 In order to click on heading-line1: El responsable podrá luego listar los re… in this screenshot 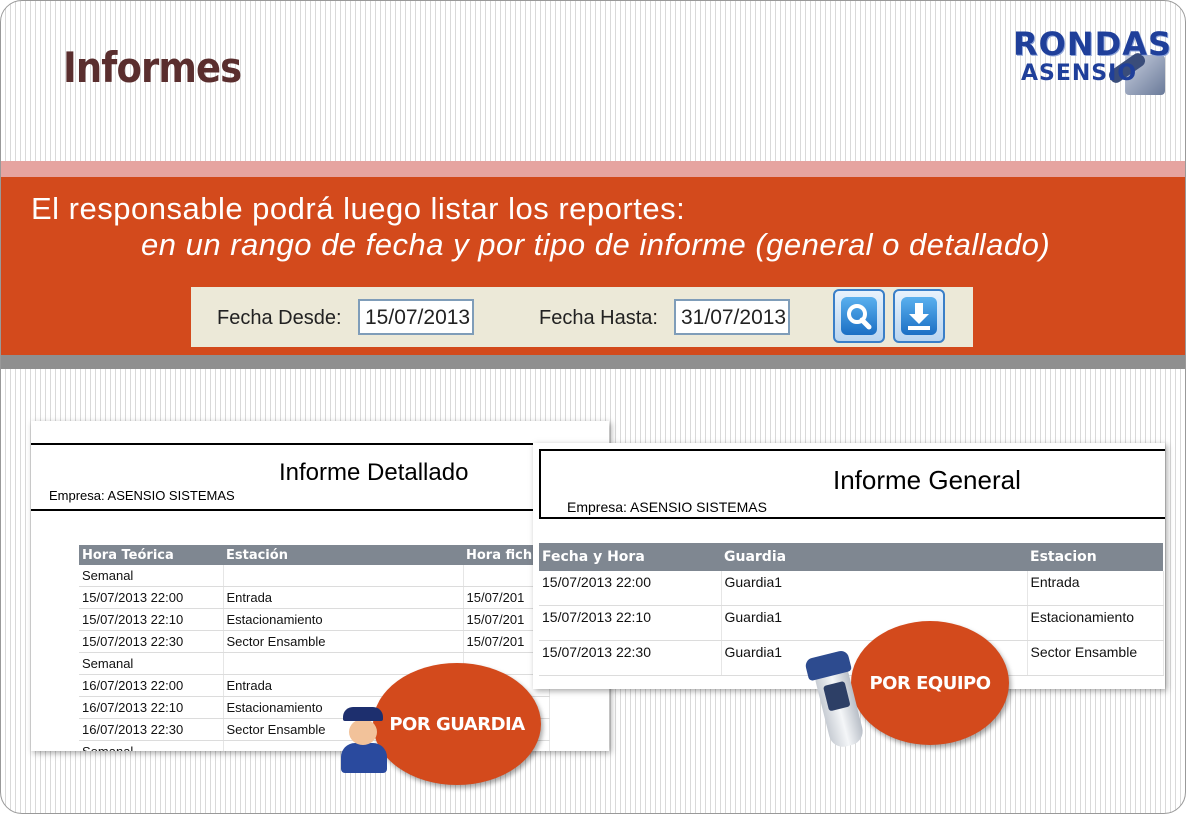, I will do `click(358, 208)`.